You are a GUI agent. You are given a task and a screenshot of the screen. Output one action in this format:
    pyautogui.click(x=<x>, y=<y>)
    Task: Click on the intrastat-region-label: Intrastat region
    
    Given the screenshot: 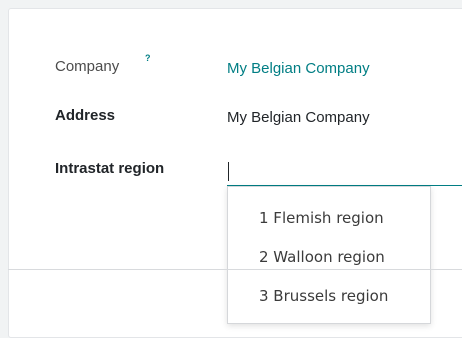 What is the action you would take?
    pyautogui.click(x=110, y=168)
    